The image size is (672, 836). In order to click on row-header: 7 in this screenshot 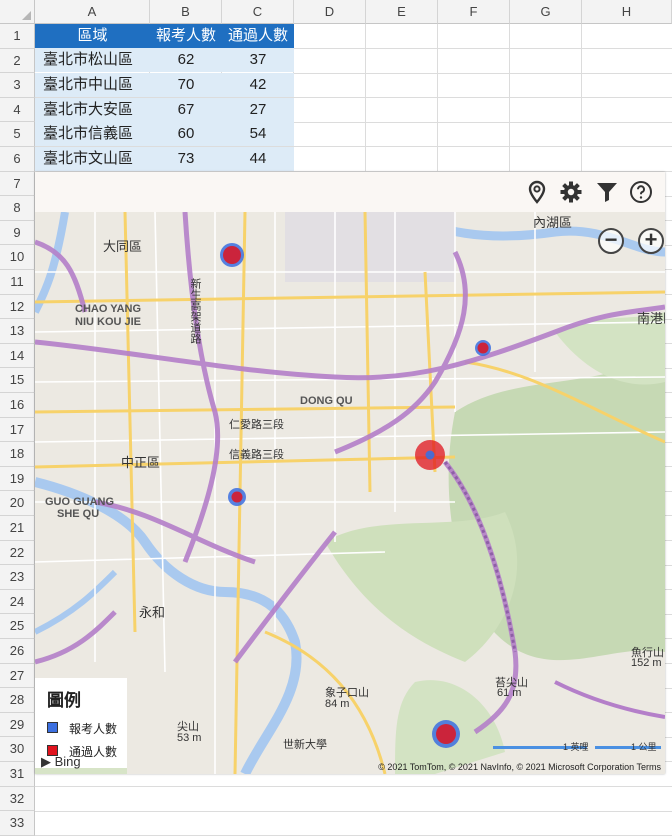, I will do `click(17, 184)`.